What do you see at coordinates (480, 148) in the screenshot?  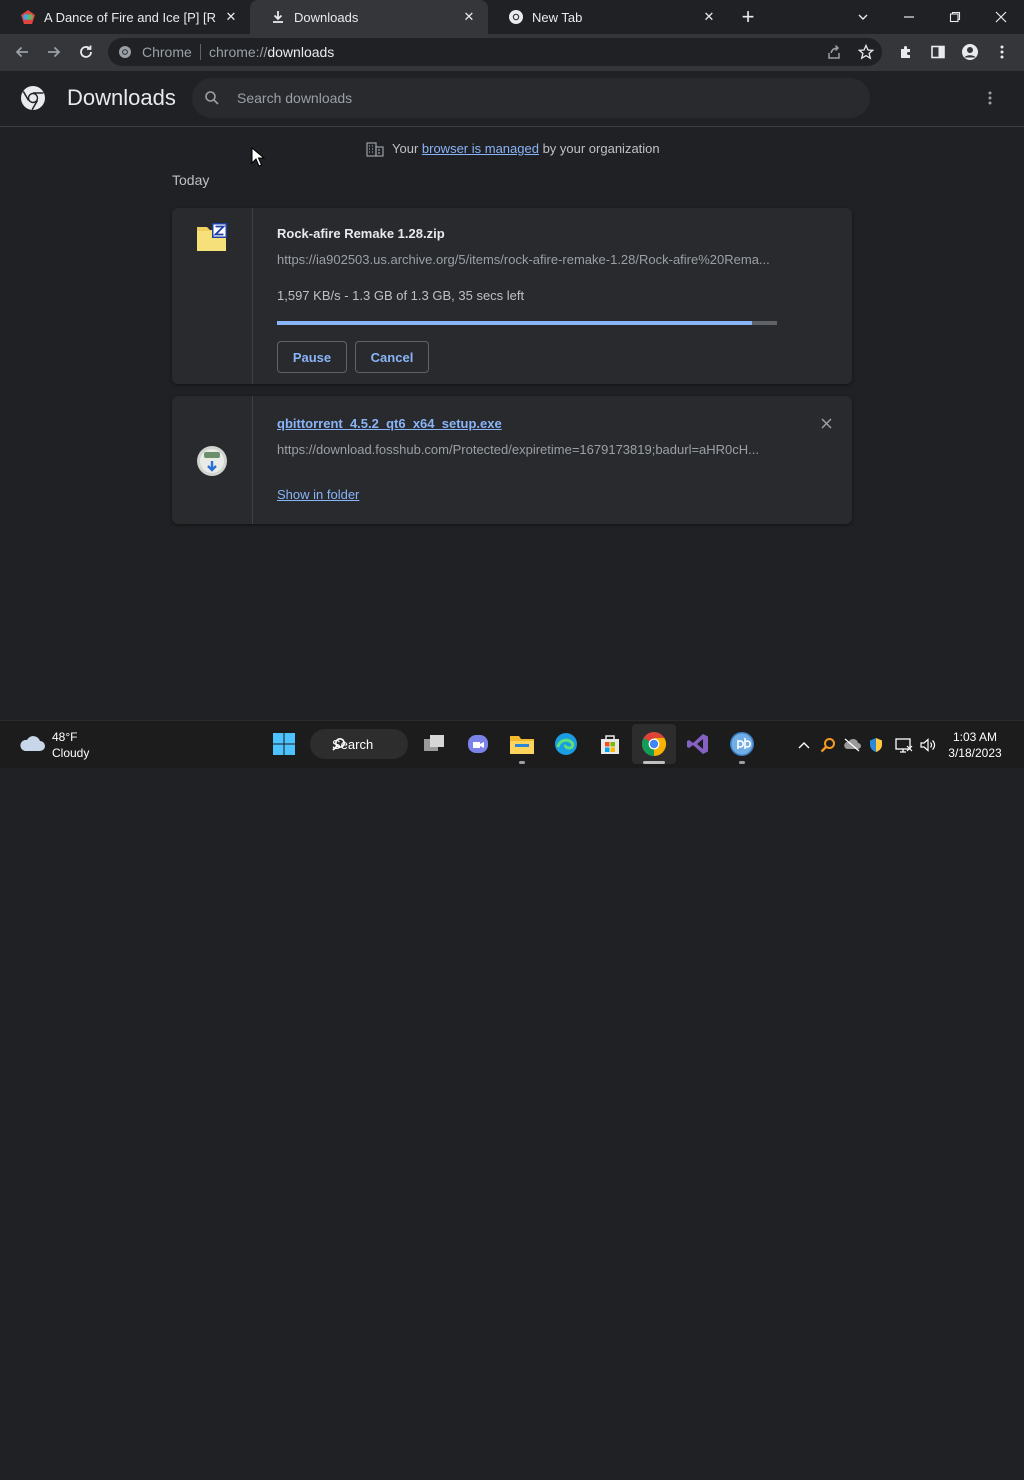 I see `browser-managed-link: browser is managed` at bounding box center [480, 148].